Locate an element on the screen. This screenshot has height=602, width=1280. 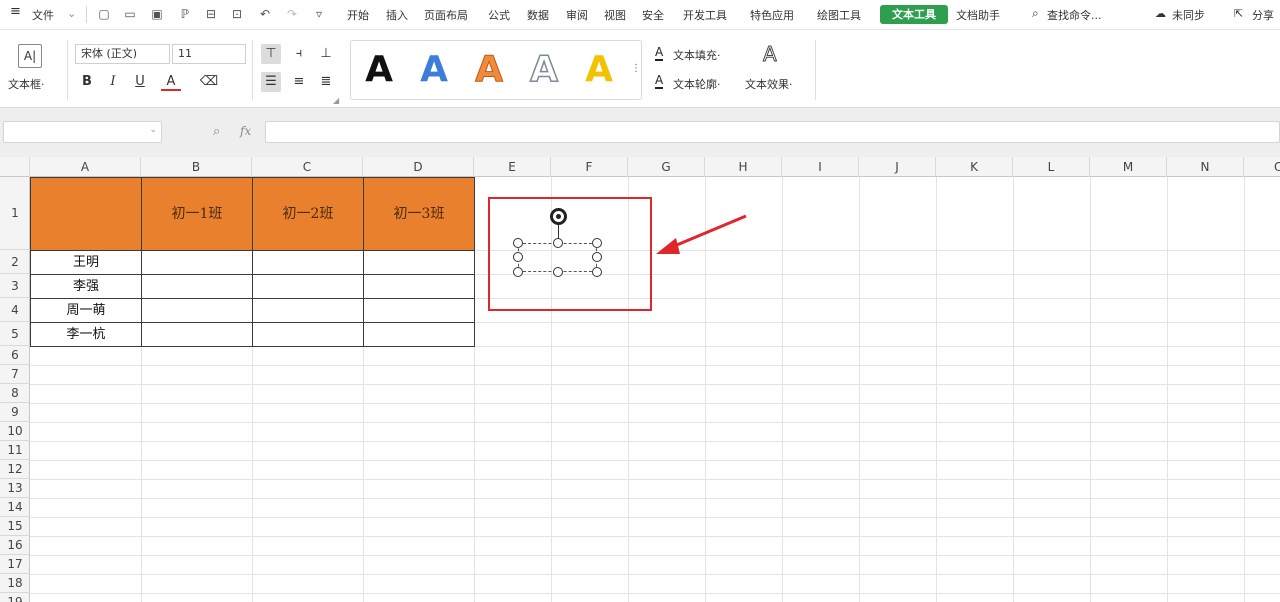
cloud-sync-icon: ☁ is located at coordinates (1160, 13).